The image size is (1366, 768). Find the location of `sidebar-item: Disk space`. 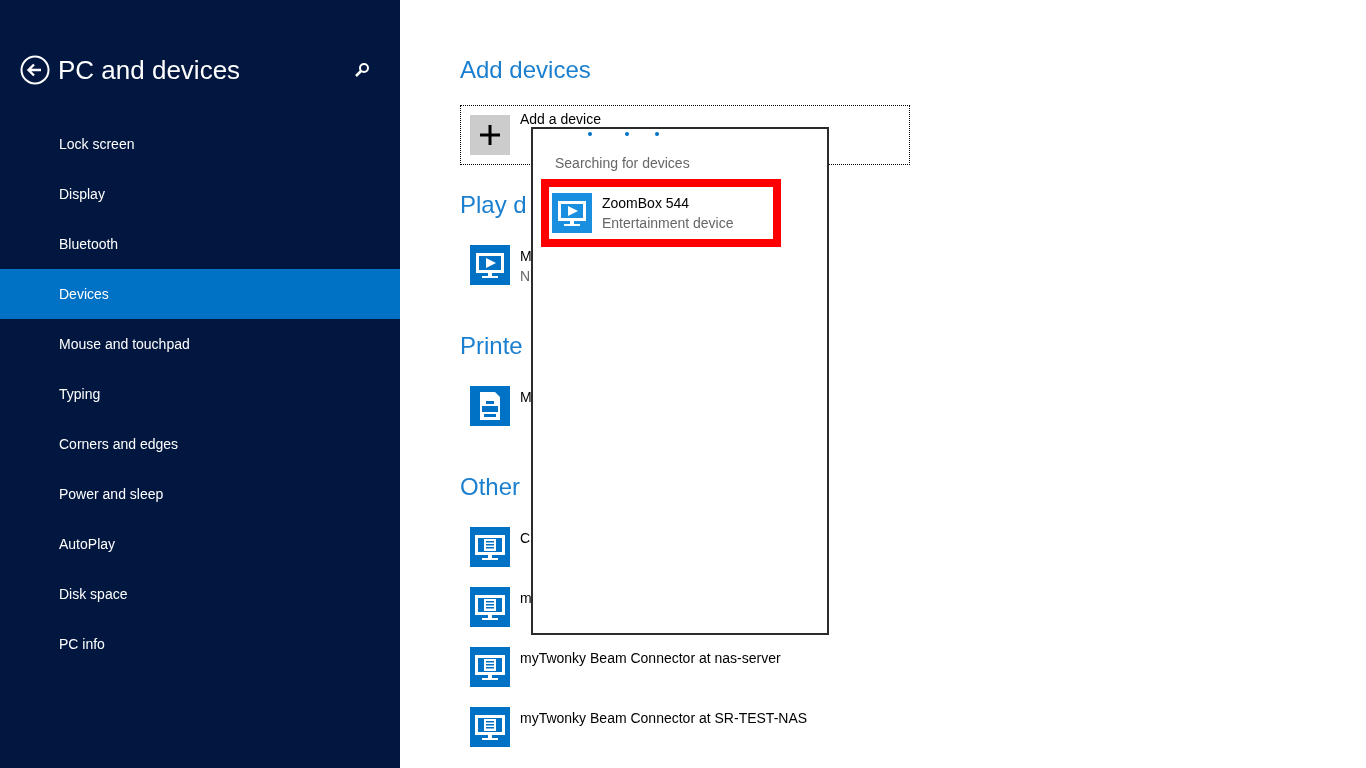

sidebar-item: Disk space is located at coordinates (200, 594).